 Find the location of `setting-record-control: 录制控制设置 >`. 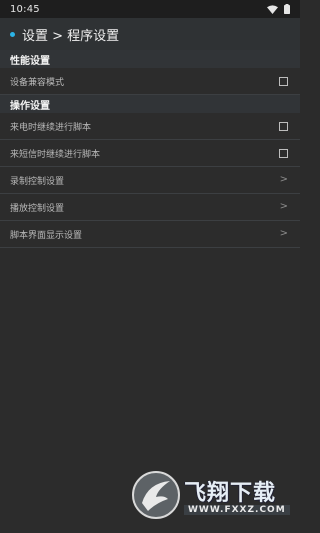

setting-record-control: 录制控制设置 > is located at coordinates (150, 180).